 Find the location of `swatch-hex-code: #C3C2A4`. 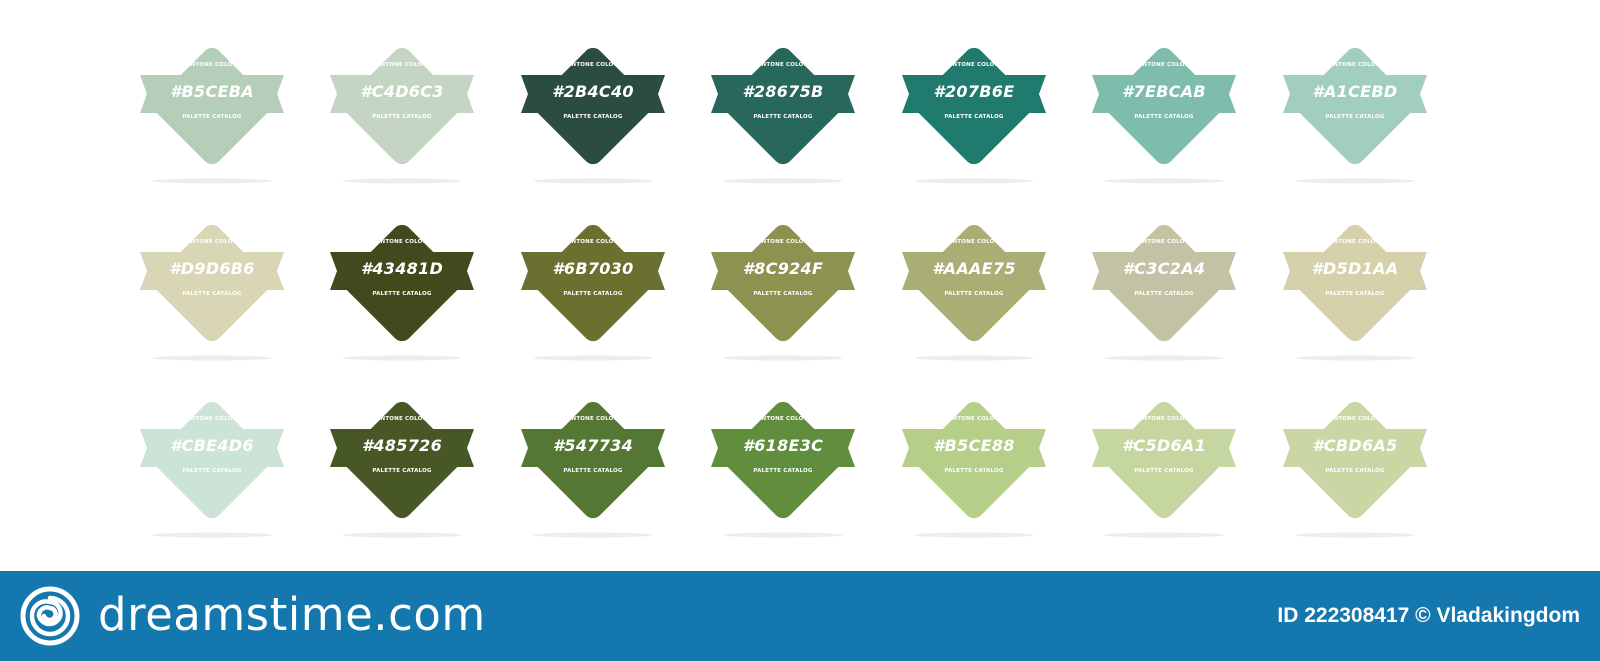

swatch-hex-code: #C3C2A4 is located at coordinates (1164, 268).